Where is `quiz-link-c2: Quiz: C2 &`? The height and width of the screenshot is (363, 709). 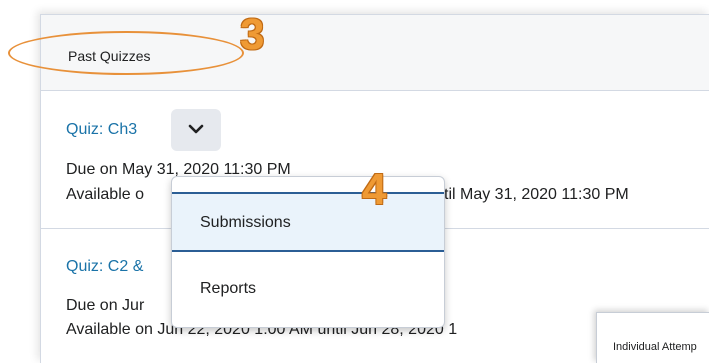 quiz-link-c2: Quiz: C2 & is located at coordinates (104, 267).